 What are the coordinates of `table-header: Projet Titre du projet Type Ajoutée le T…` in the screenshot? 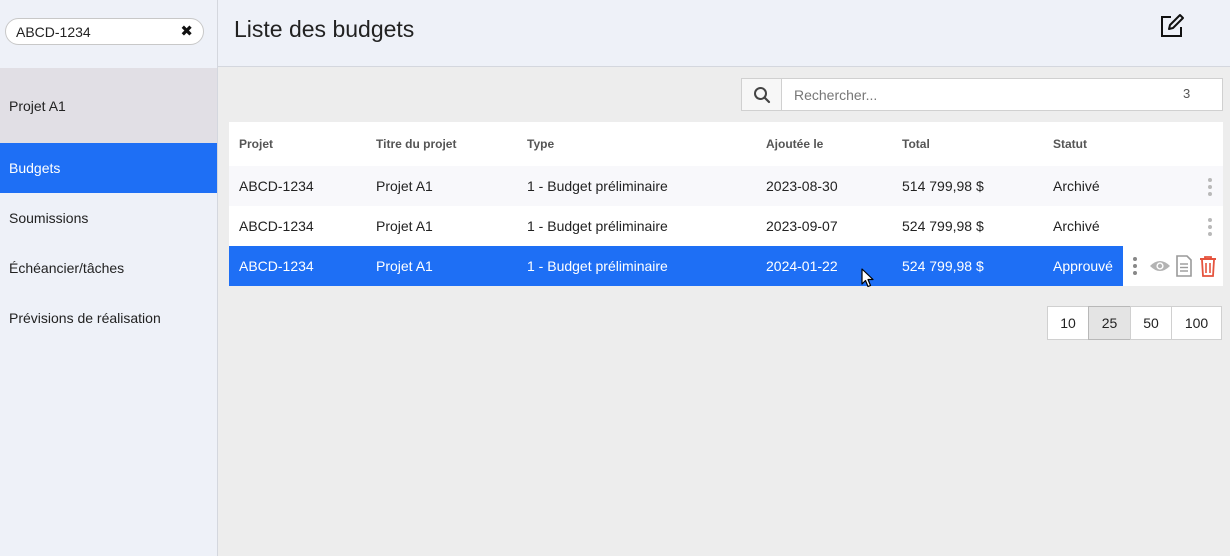 It's located at (726, 144).